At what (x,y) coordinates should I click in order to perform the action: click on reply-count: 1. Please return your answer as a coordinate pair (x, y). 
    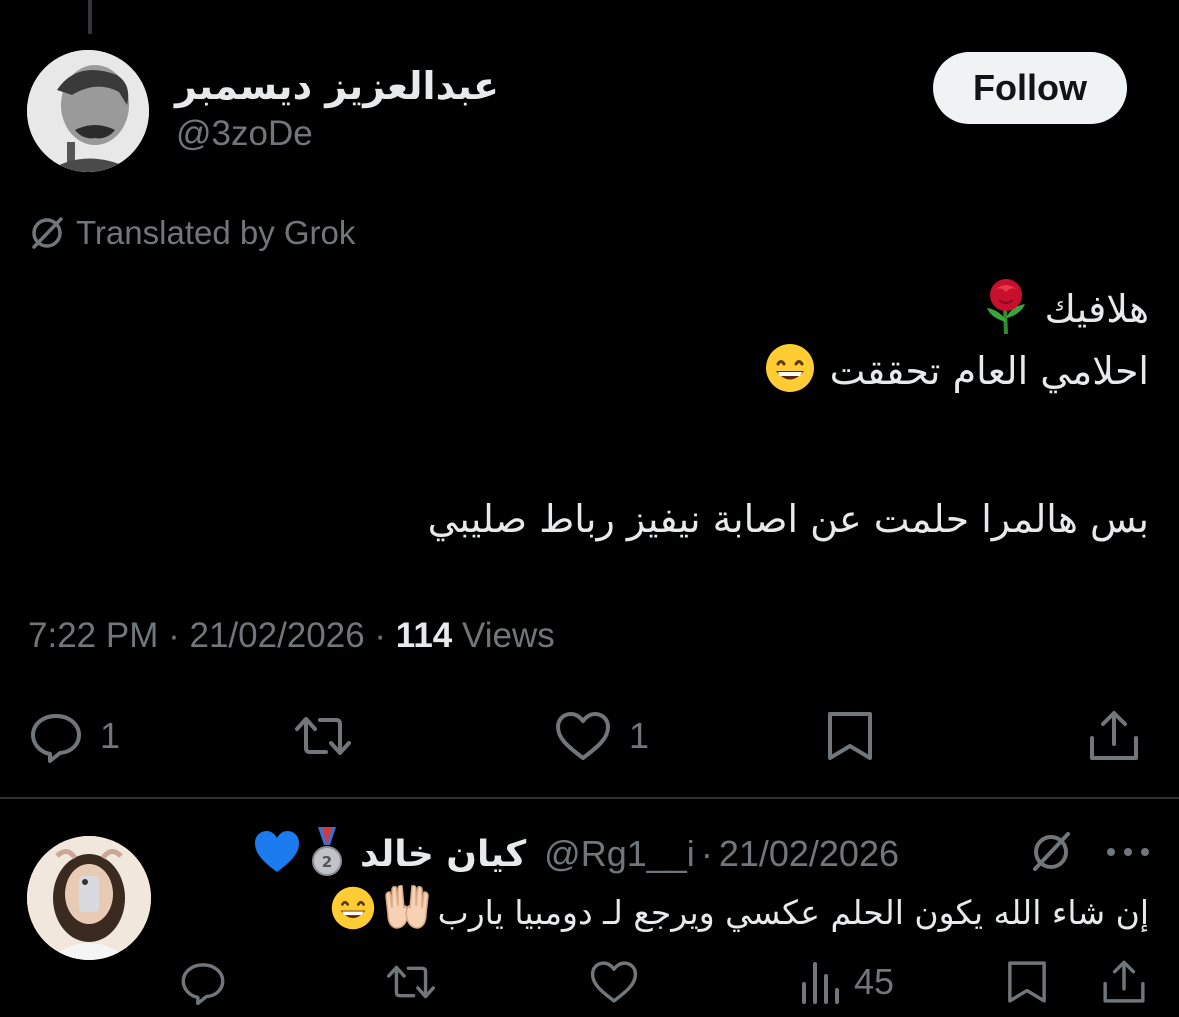
    Looking at the image, I should click on (110, 735).